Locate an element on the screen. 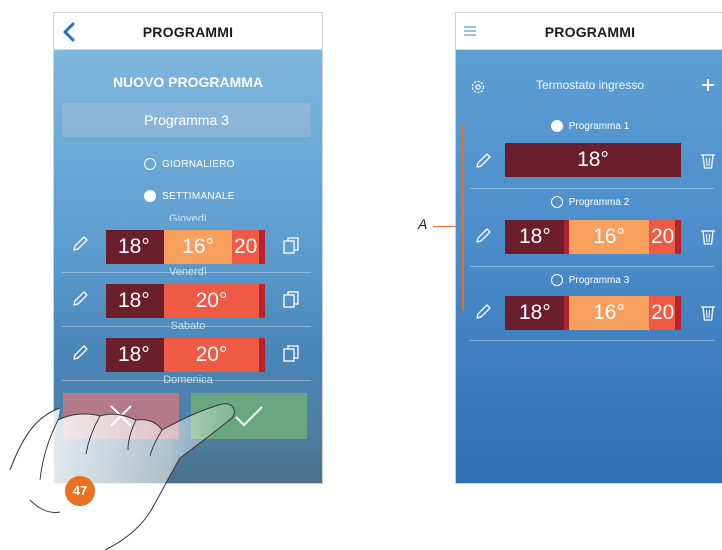 The width and height of the screenshot is (722, 550). callout-letter: A is located at coordinates (423, 224).